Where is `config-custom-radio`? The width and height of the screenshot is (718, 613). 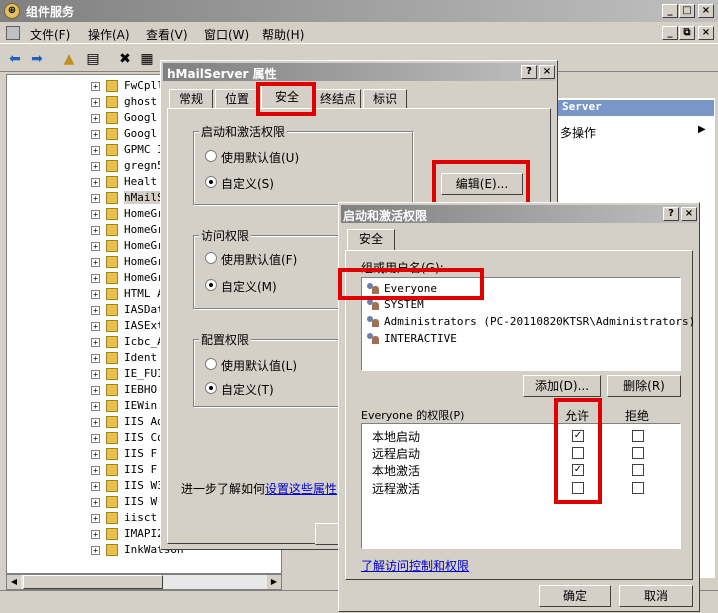
config-custom-radio is located at coordinates (211, 388).